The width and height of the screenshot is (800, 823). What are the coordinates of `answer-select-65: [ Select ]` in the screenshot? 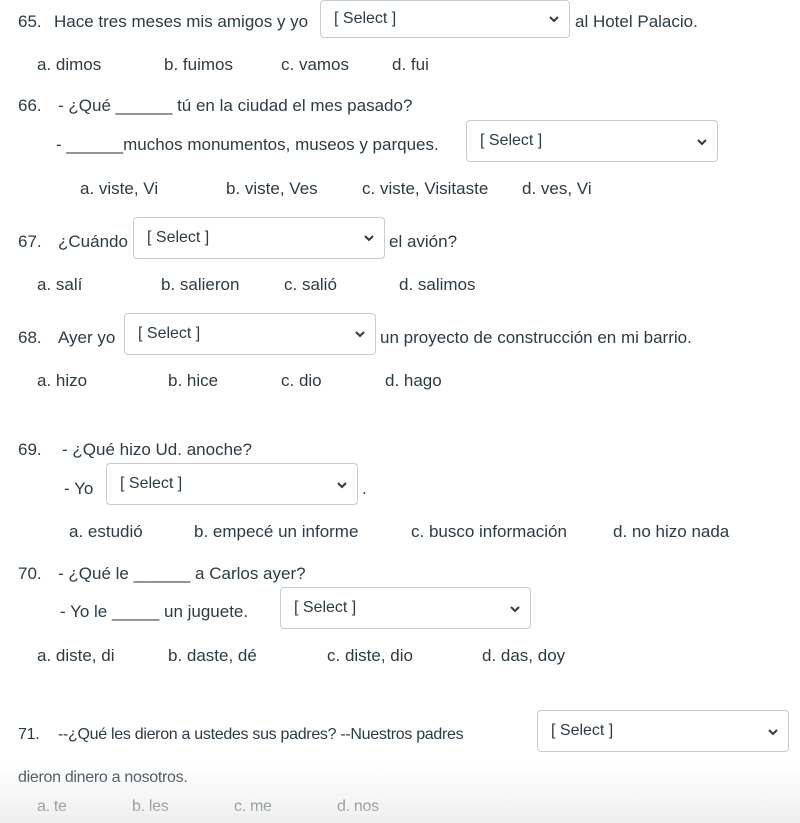 It's located at (445, 19).